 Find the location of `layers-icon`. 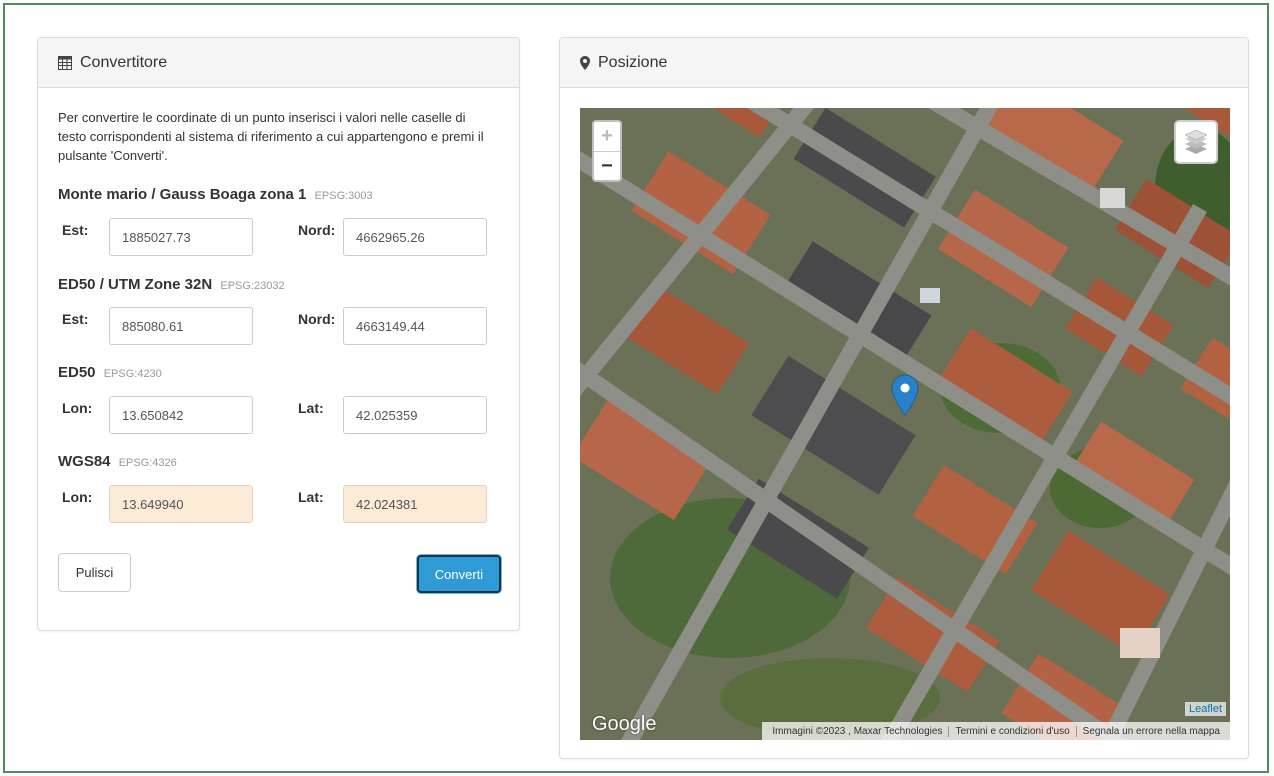

layers-icon is located at coordinates (1196, 141).